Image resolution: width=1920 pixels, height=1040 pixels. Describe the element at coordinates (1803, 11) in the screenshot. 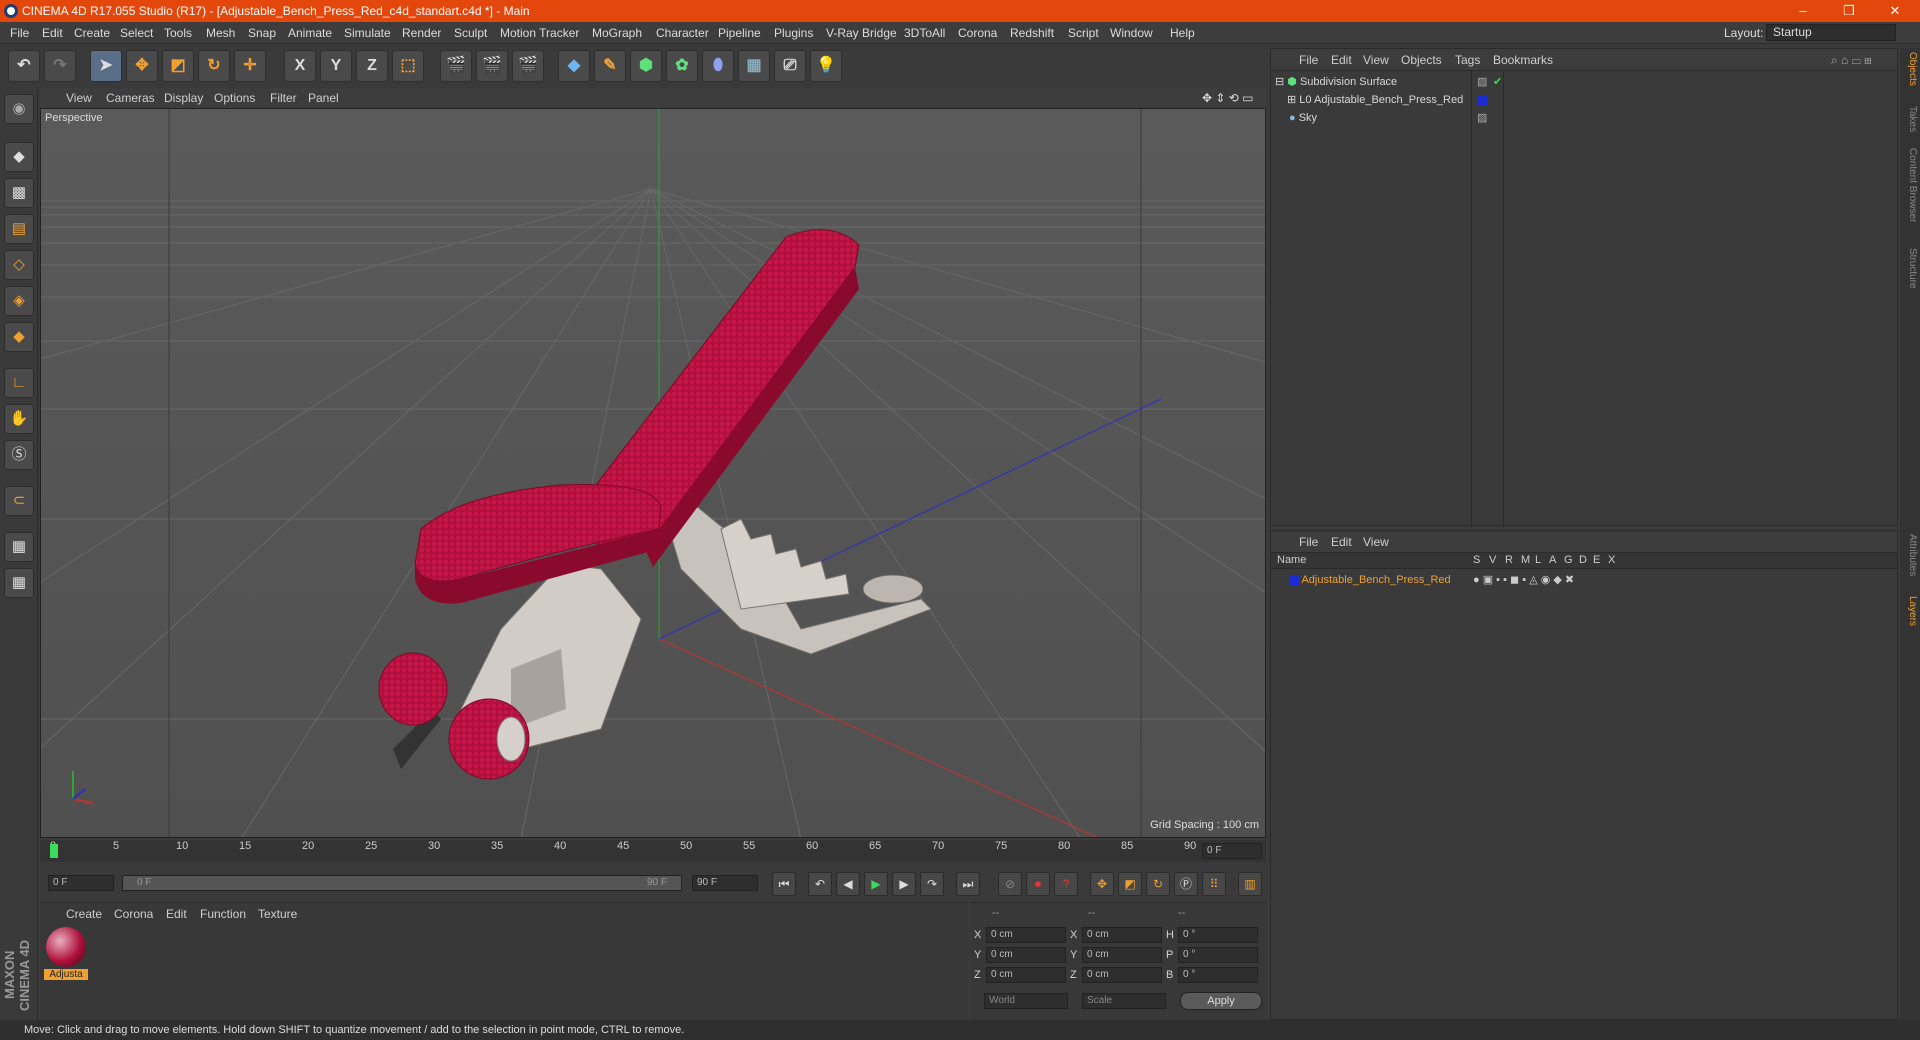

I see `minimize-button: –` at that location.